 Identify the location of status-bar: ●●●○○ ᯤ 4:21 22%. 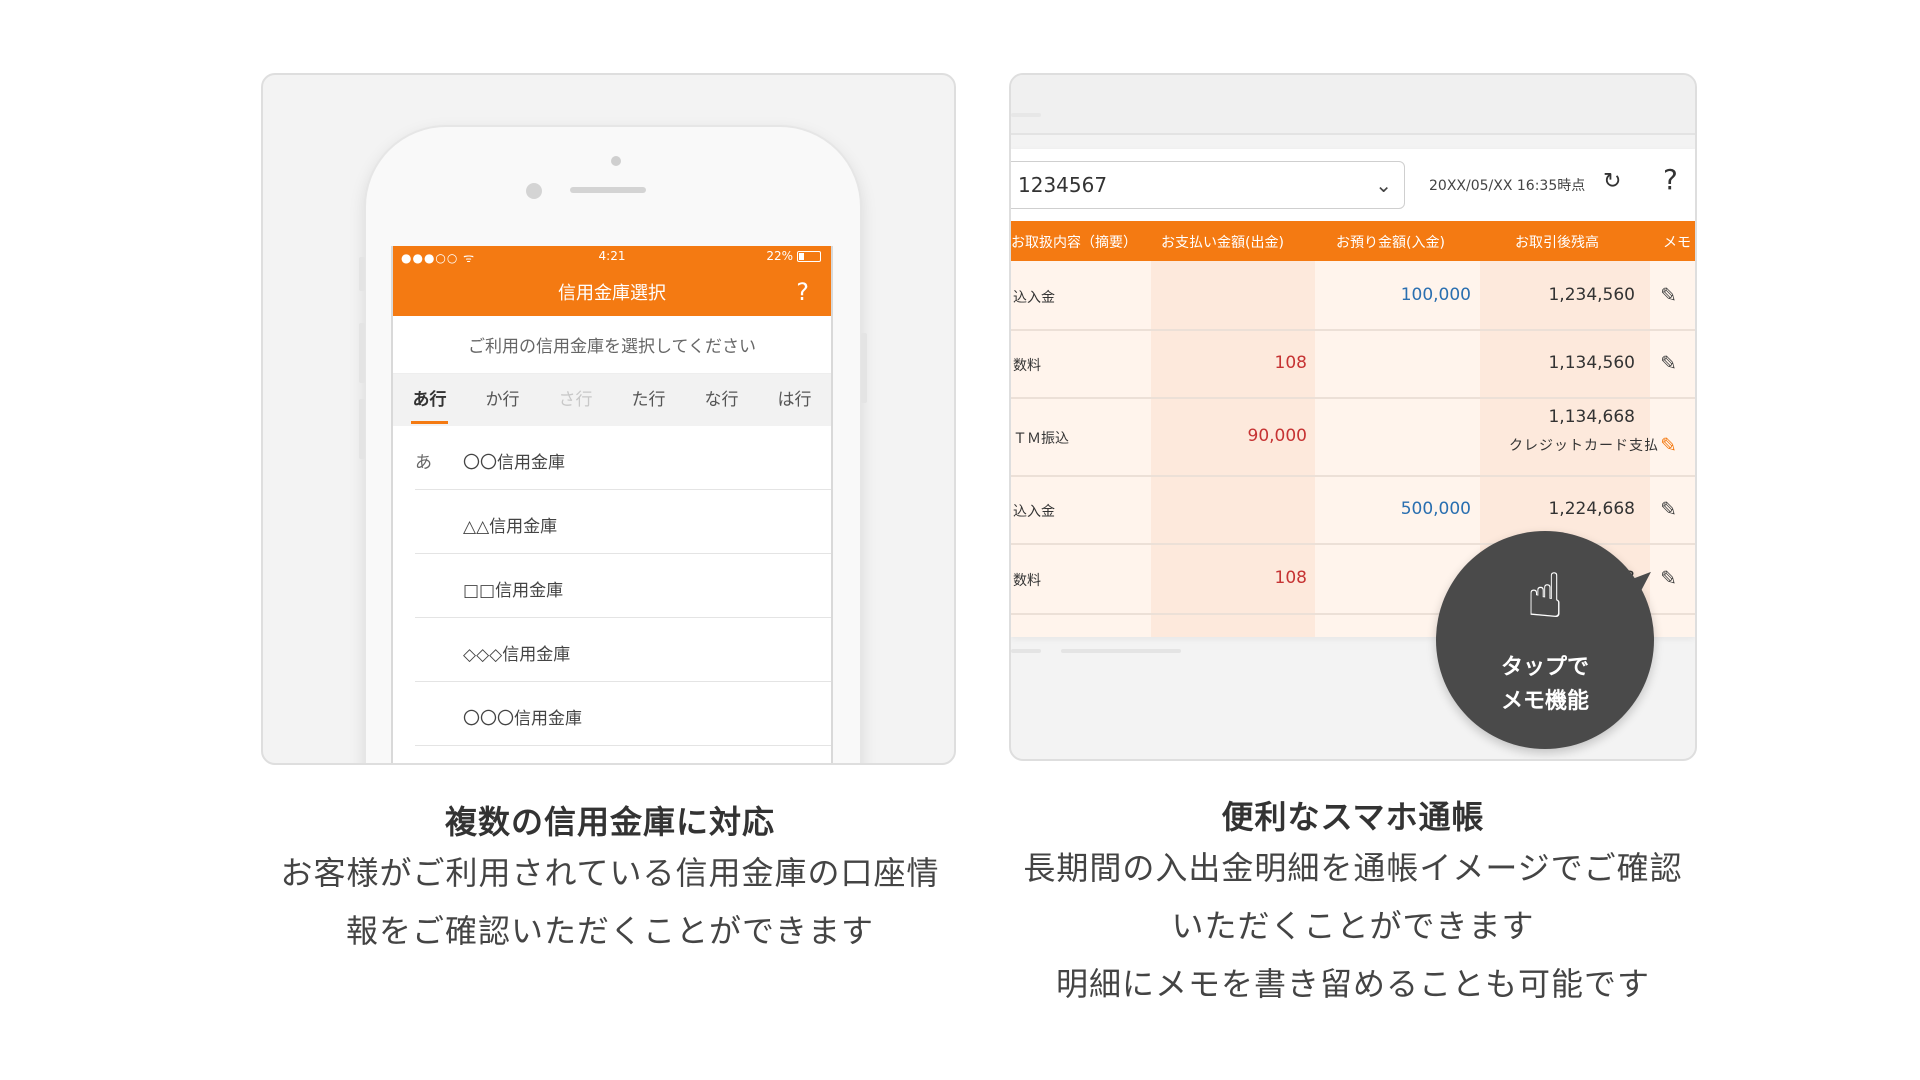
(612, 257).